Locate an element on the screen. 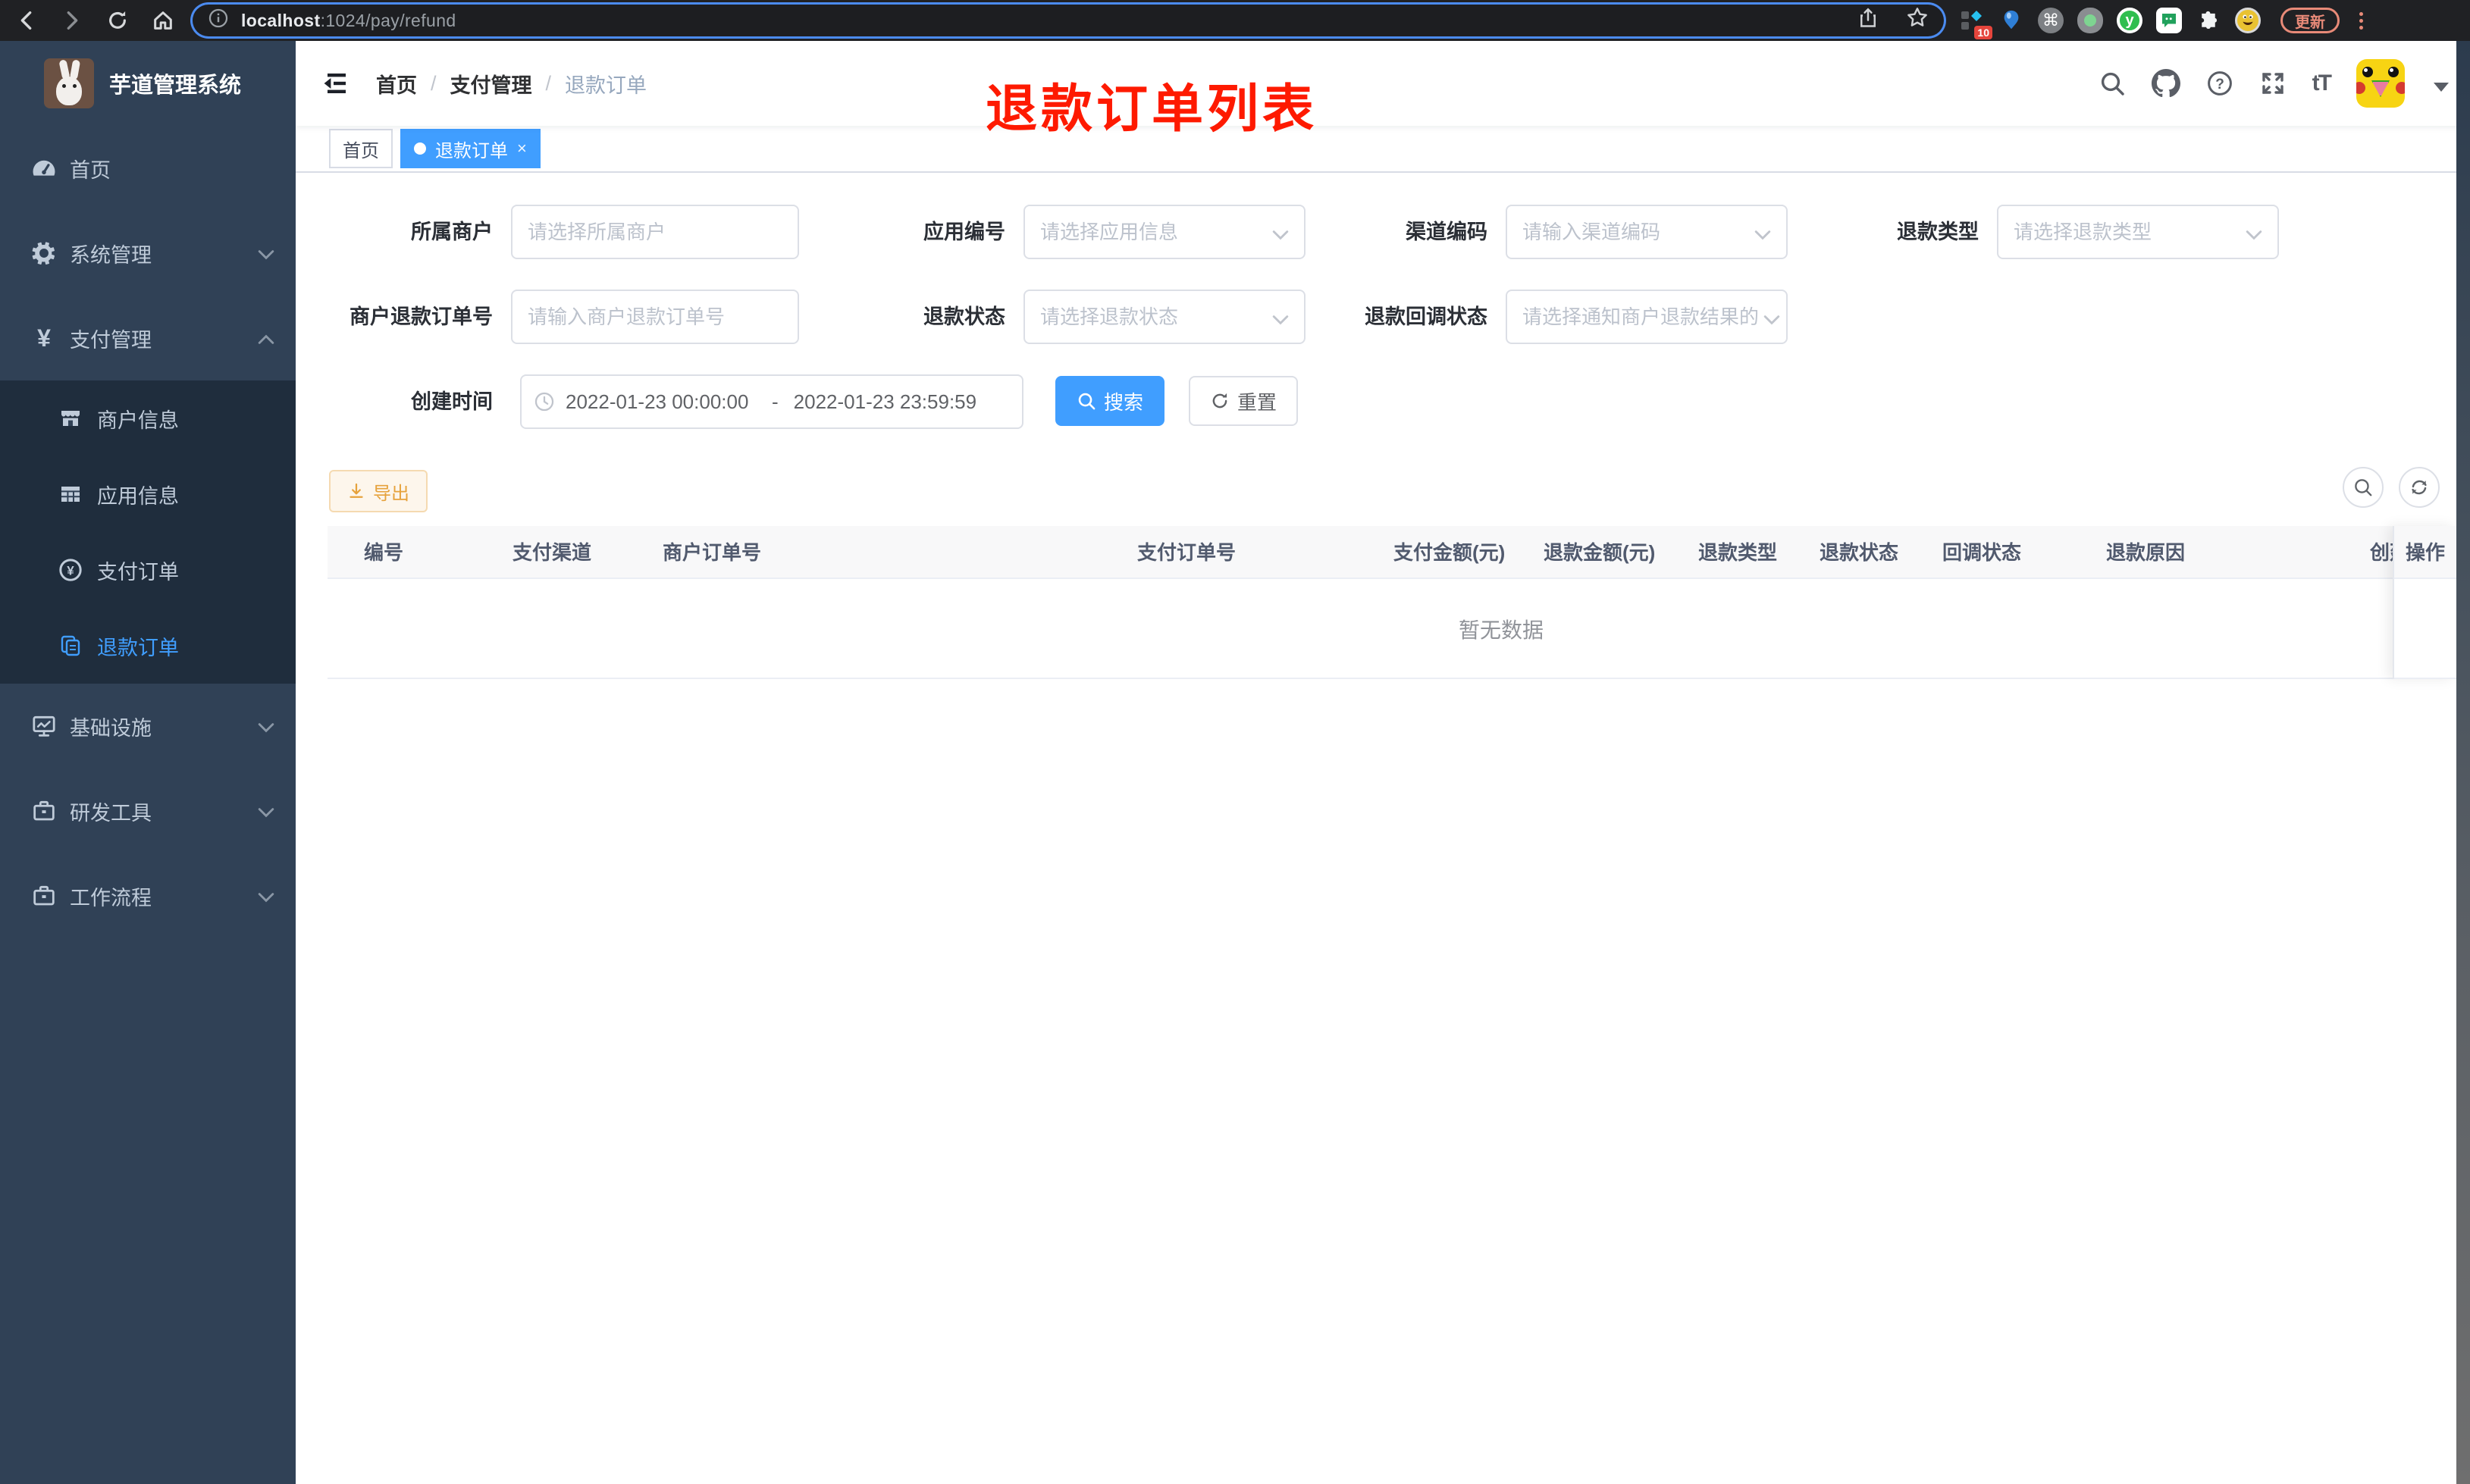 Image resolution: width=2470 pixels, height=1484 pixels. sidebar-item-home: 首页 is located at coordinates (148, 168).